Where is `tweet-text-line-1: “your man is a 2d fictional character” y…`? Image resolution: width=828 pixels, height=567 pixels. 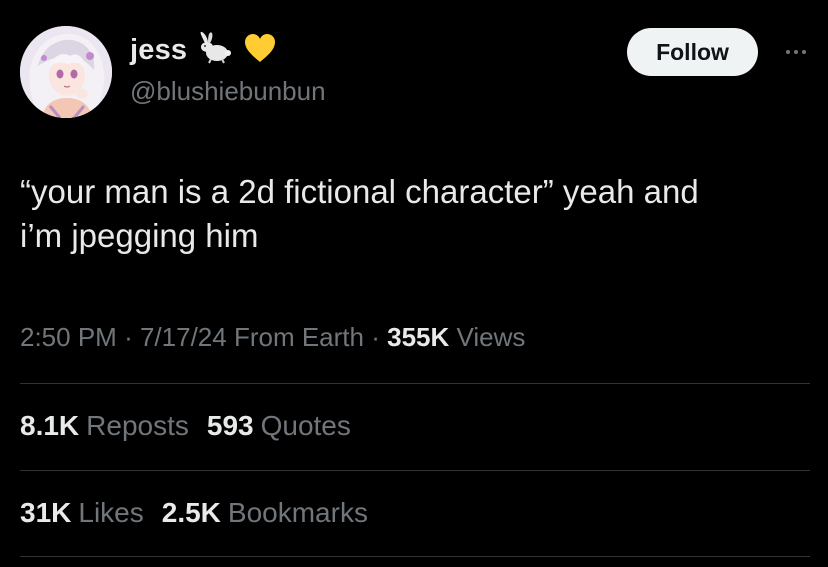
tweet-text-line-1: “your man is a 2d fictional character” y… is located at coordinates (359, 191).